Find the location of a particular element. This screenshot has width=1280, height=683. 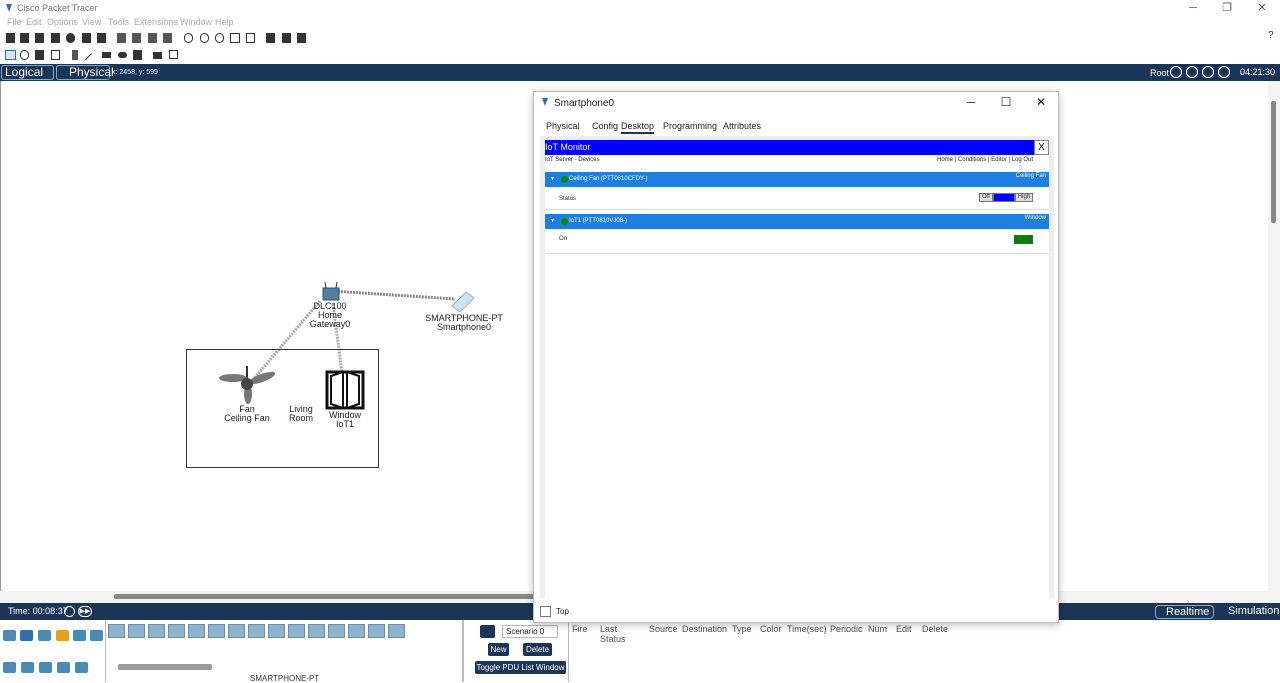

vertical-scroll-thumb is located at coordinates (1273, 162).